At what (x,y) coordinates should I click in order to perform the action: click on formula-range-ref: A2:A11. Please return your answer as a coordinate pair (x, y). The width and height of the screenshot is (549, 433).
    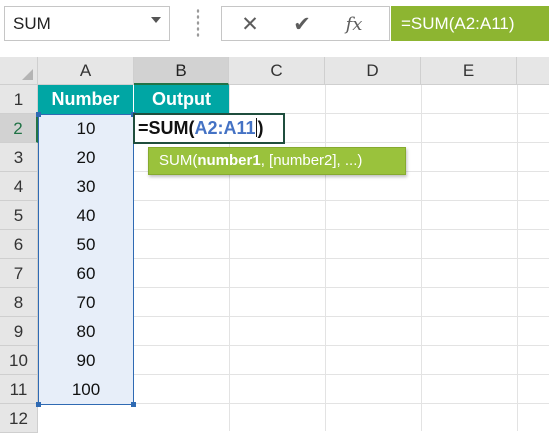
    Looking at the image, I should click on (225, 128).